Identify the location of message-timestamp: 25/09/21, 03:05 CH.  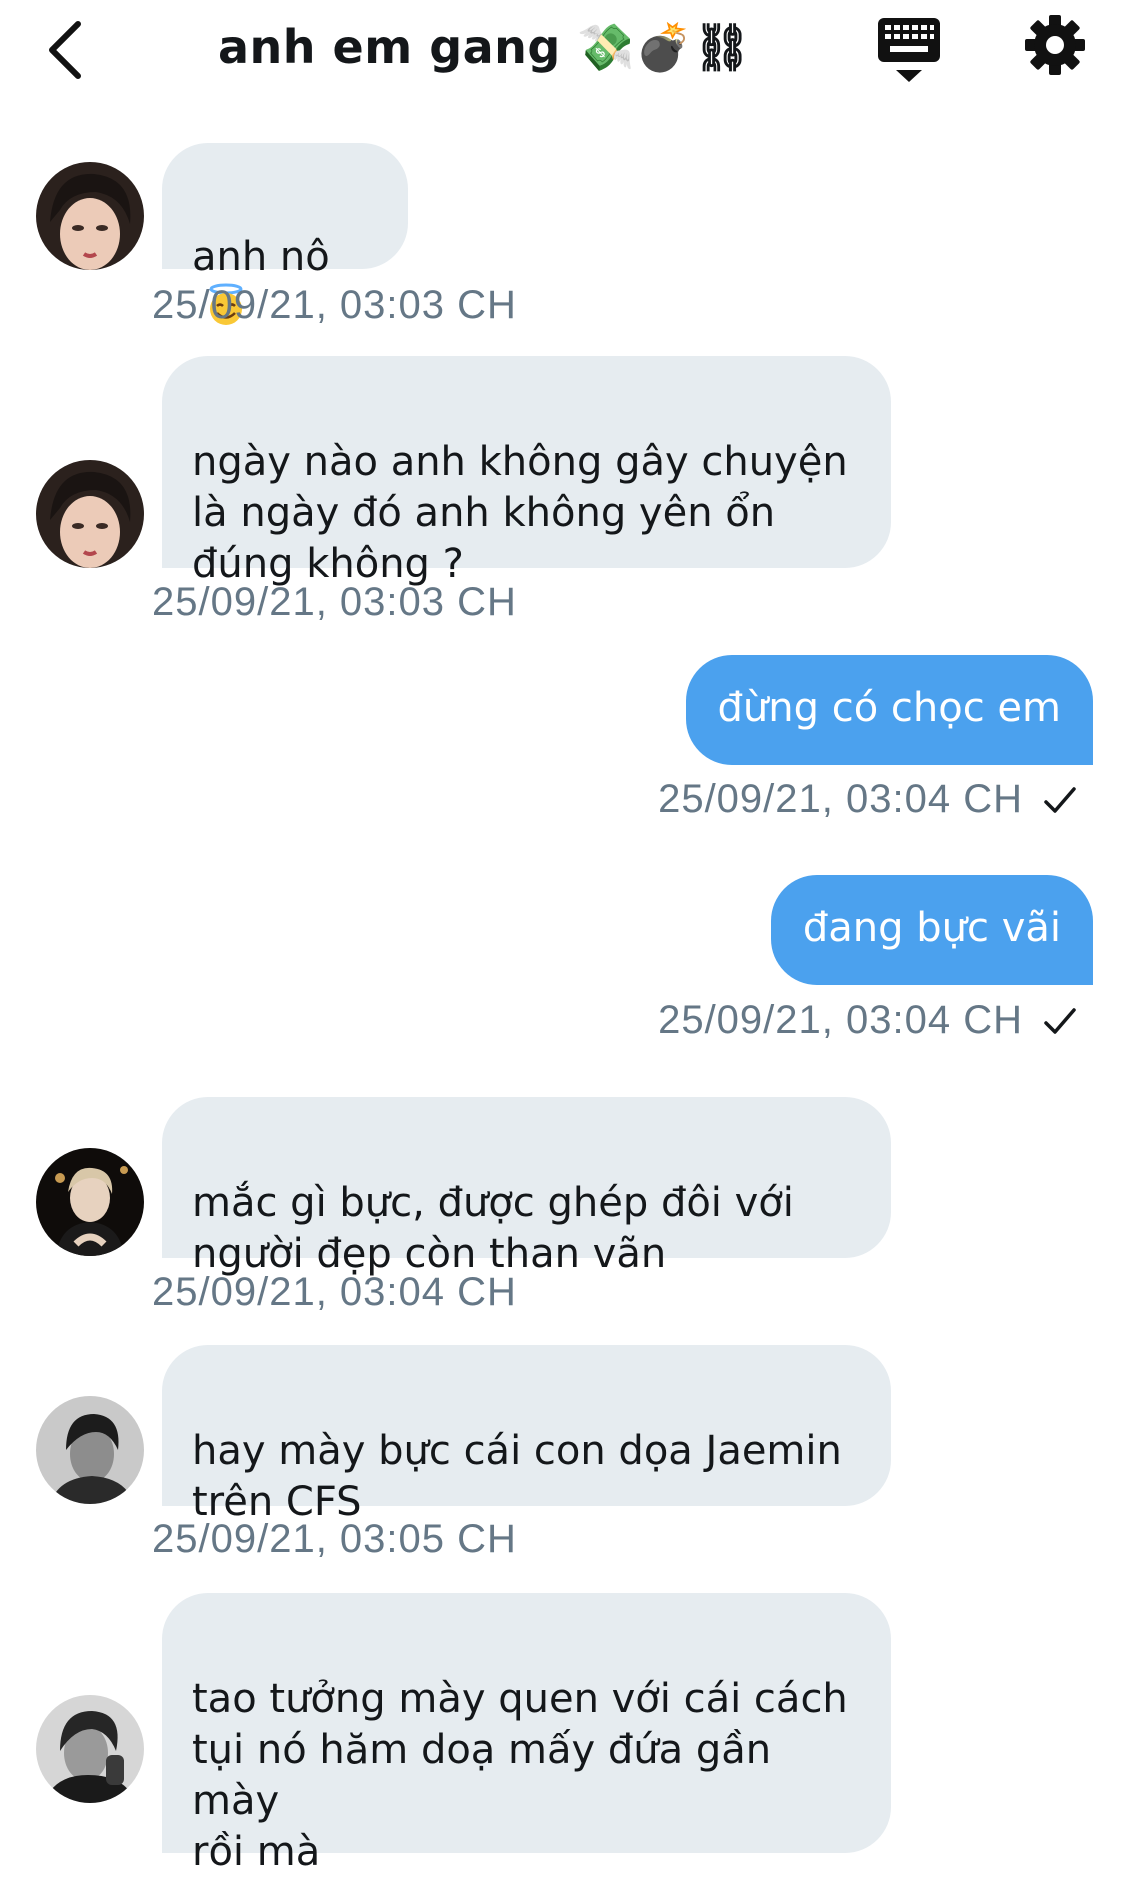
(334, 1539).